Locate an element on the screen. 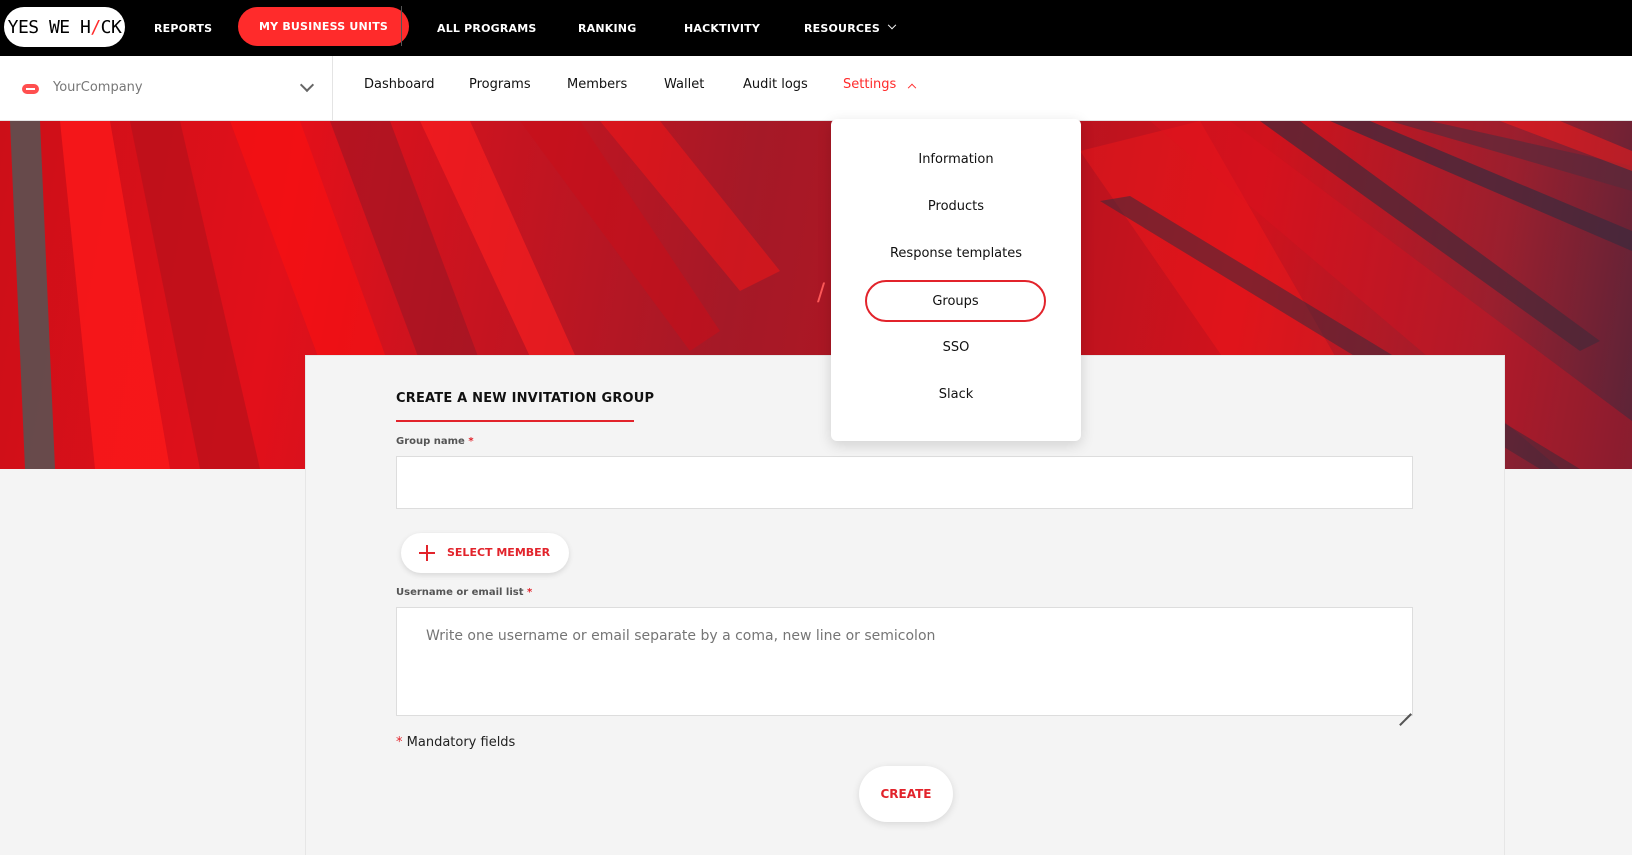 This screenshot has height=855, width=1632. select-member-label: SELECT MEMBER is located at coordinates (499, 552).